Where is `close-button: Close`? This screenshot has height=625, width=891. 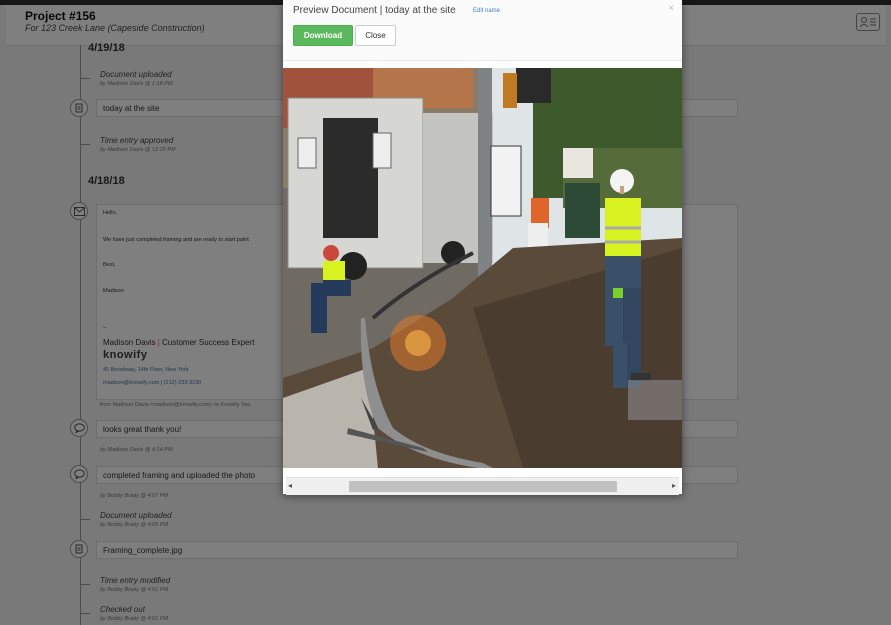 close-button: Close is located at coordinates (375, 35).